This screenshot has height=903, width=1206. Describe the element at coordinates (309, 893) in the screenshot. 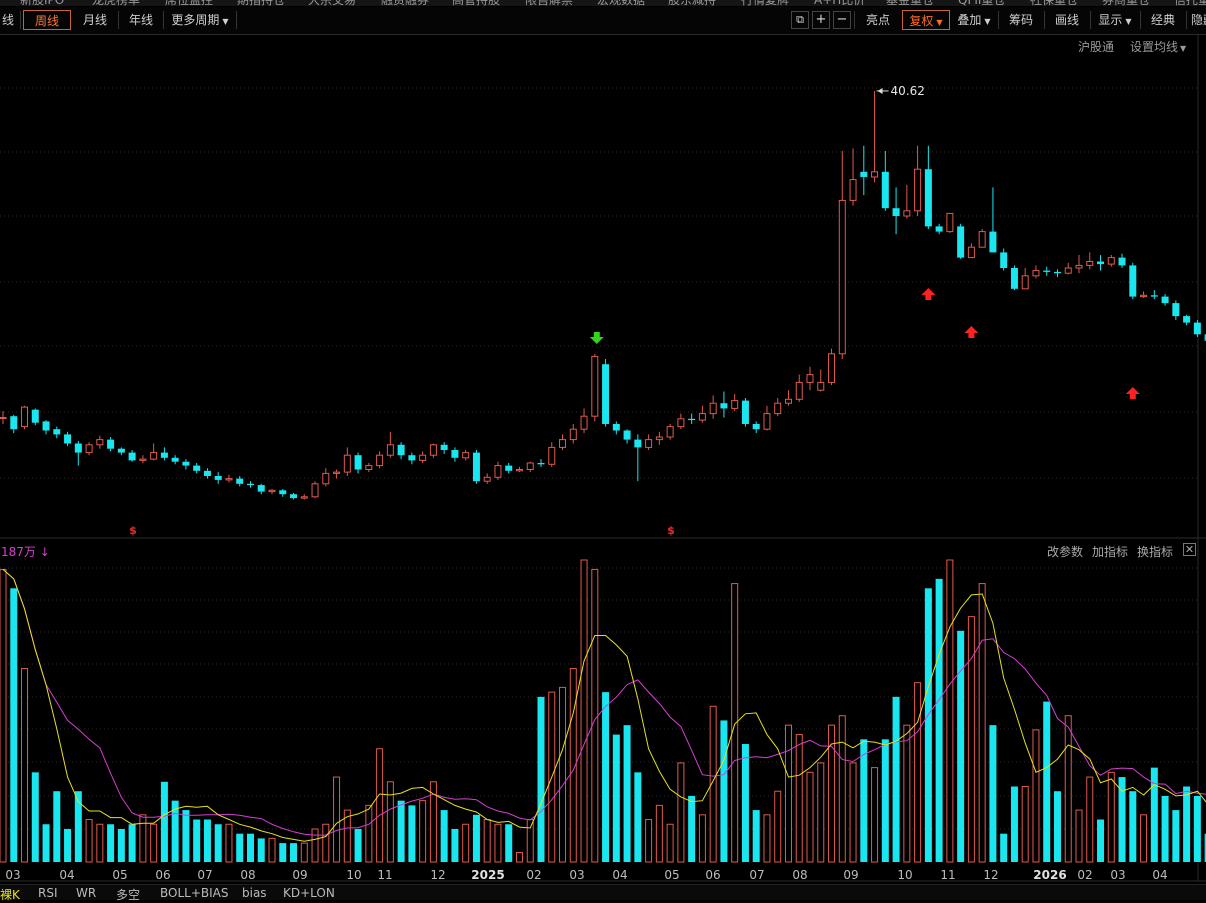

I see `indicator-tab-kd-lon: KD+LON` at that location.